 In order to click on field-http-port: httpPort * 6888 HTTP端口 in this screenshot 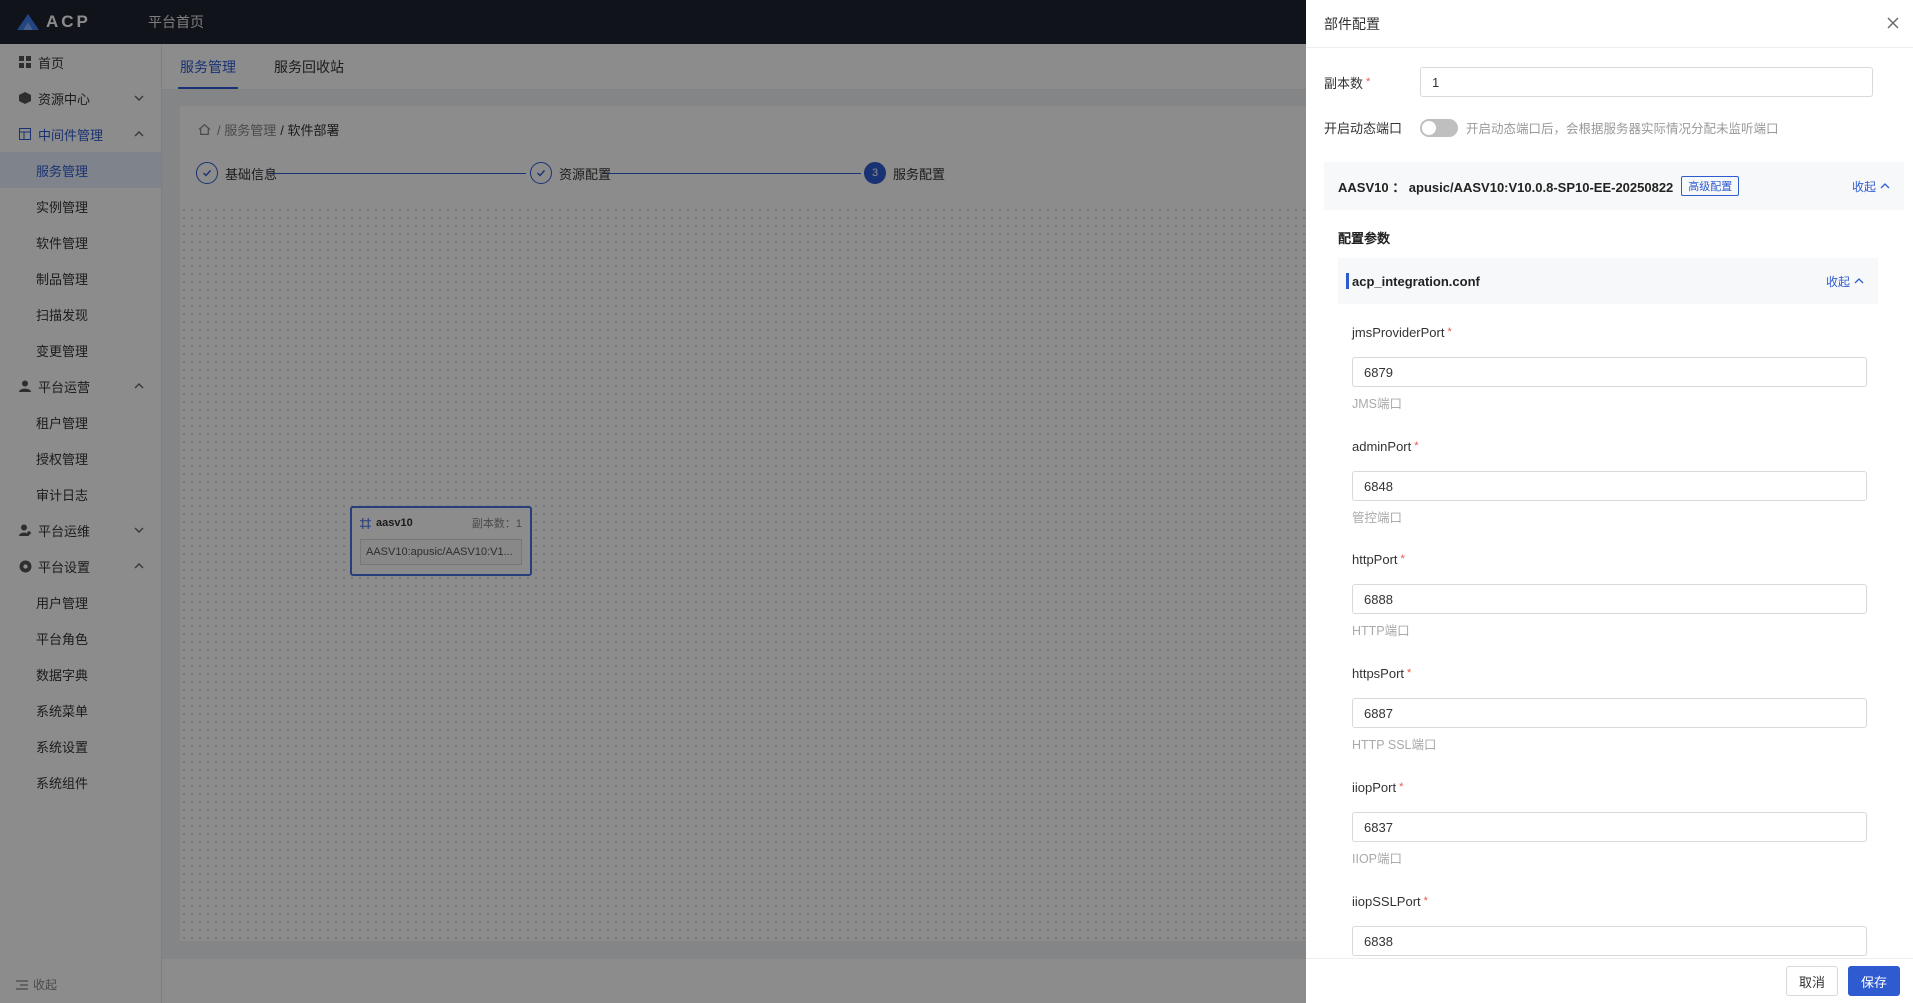, I will do `click(1609, 594)`.